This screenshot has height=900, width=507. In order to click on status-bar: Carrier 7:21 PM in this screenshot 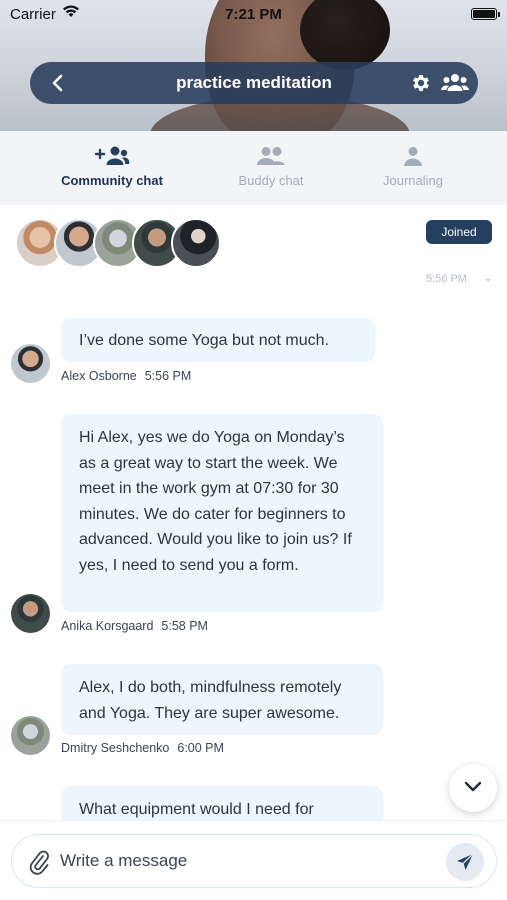, I will do `click(253, 14)`.